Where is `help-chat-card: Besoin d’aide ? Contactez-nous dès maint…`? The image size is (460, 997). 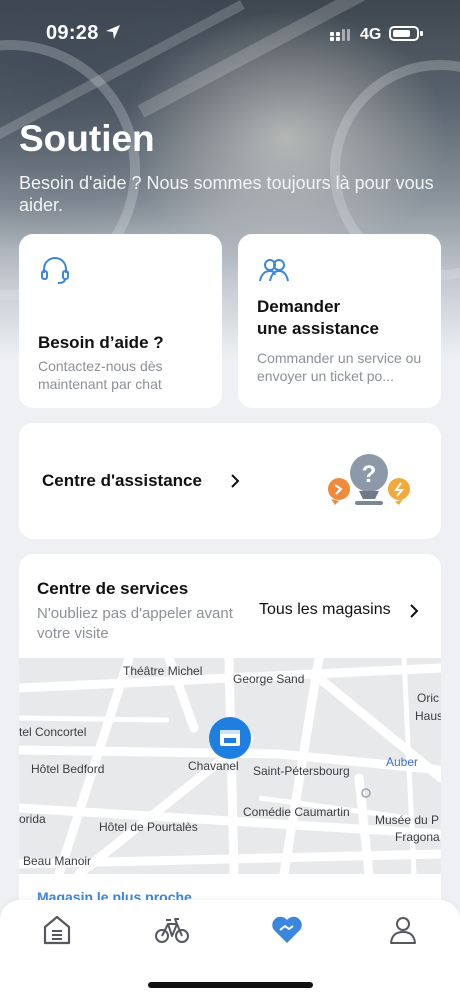 help-chat-card: Besoin d’aide ? Contactez-nous dès maint… is located at coordinates (120, 321).